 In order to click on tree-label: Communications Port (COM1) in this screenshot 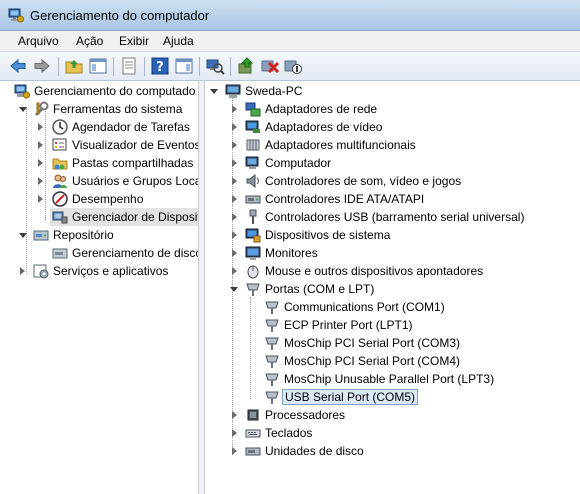, I will do `click(364, 307)`.